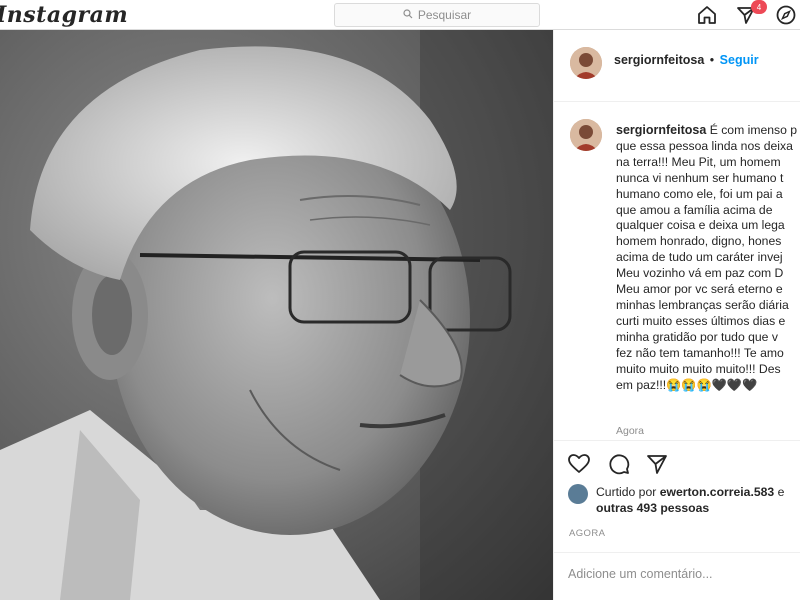 This screenshot has width=800, height=600. Describe the element at coordinates (708, 131) in the screenshot. I see `caption-line: sergiornfeitosa É com imenso p` at that location.